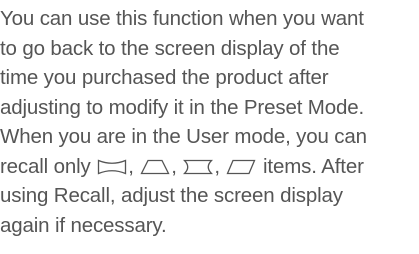 The height and width of the screenshot is (254, 419). I want to click on text-line: You can use this function when you want, so click(182, 18).